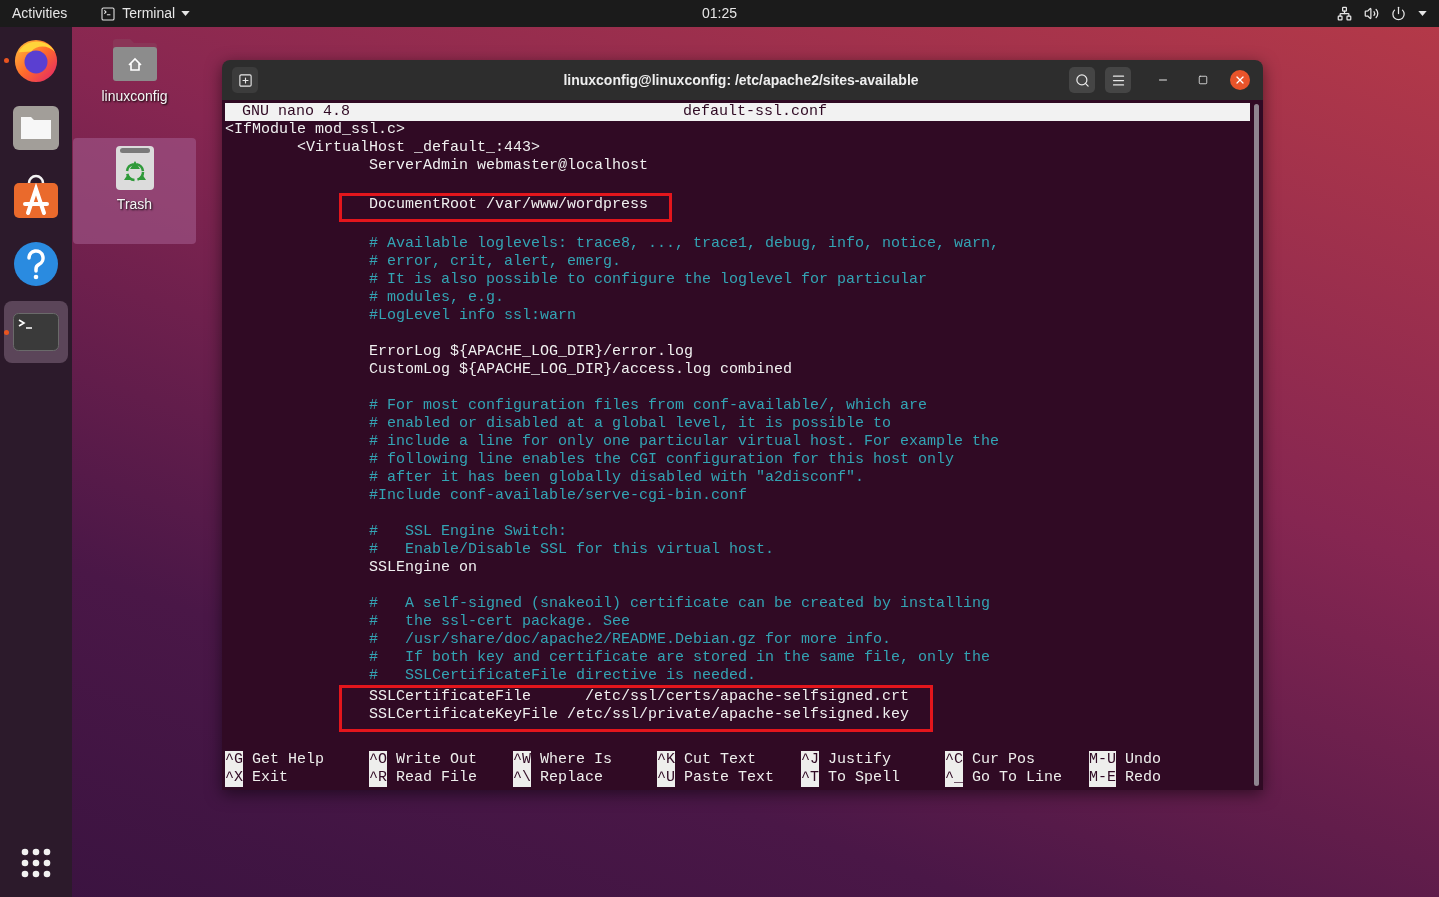 This screenshot has width=1439, height=897. I want to click on folder-icon, so click(36, 128).